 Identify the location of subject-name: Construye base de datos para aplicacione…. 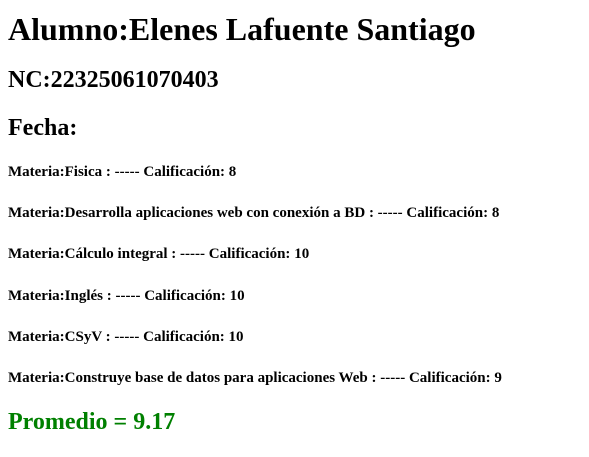
(216, 377).